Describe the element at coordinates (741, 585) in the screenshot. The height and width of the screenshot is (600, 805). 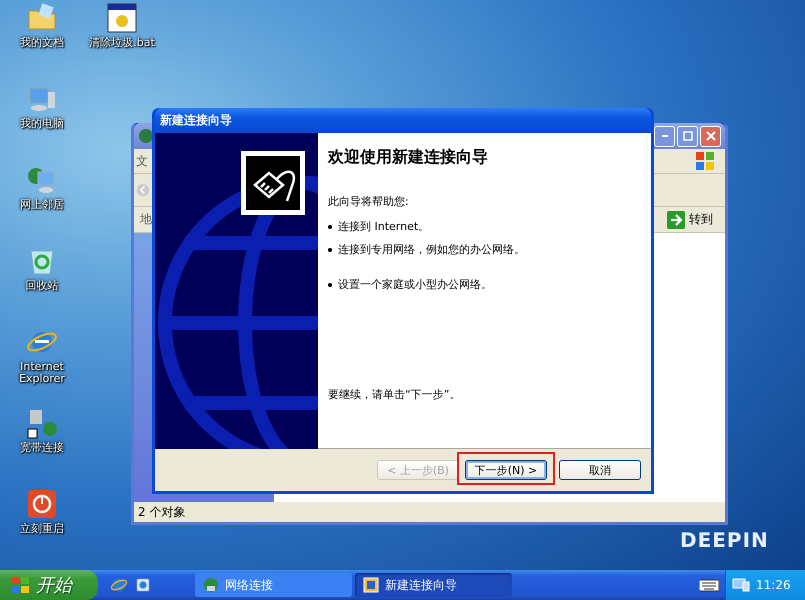
I see `network-computer-icon` at that location.